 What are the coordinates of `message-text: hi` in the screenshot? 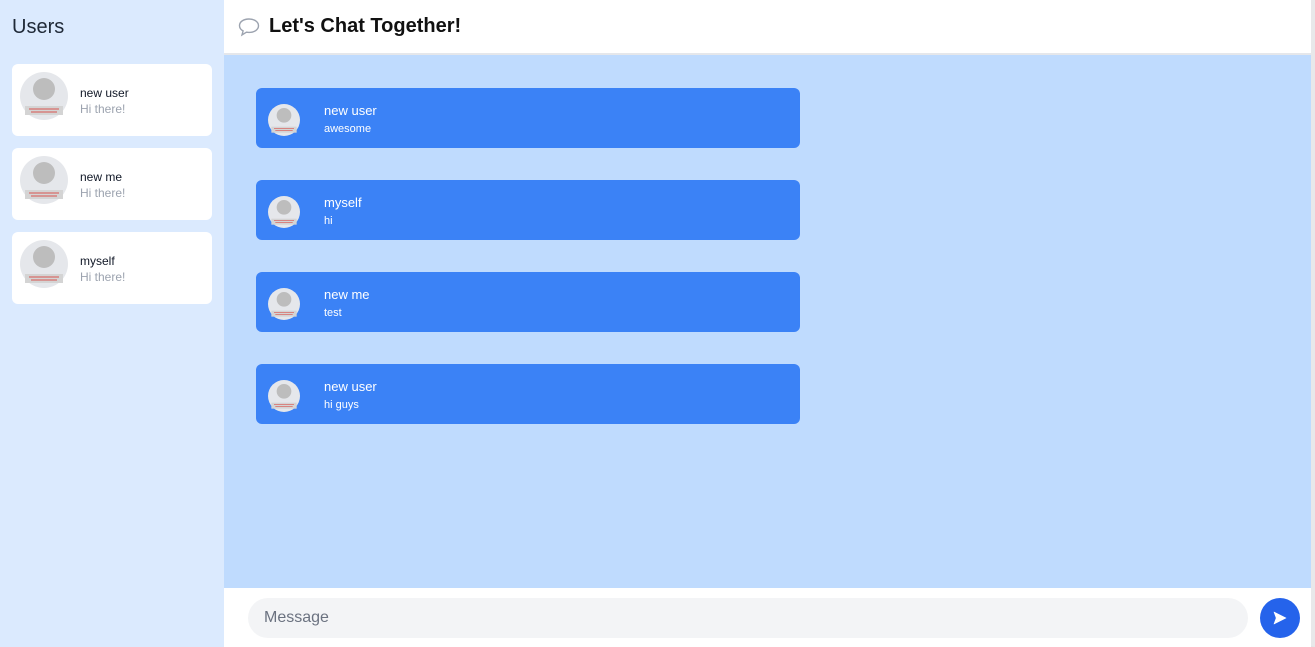 It's located at (328, 221).